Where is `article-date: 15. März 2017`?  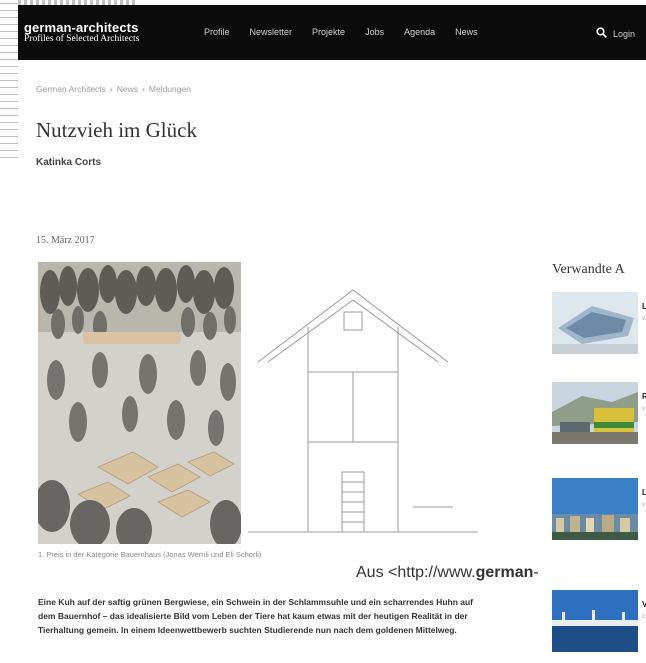 article-date: 15. März 2017 is located at coordinates (65, 240).